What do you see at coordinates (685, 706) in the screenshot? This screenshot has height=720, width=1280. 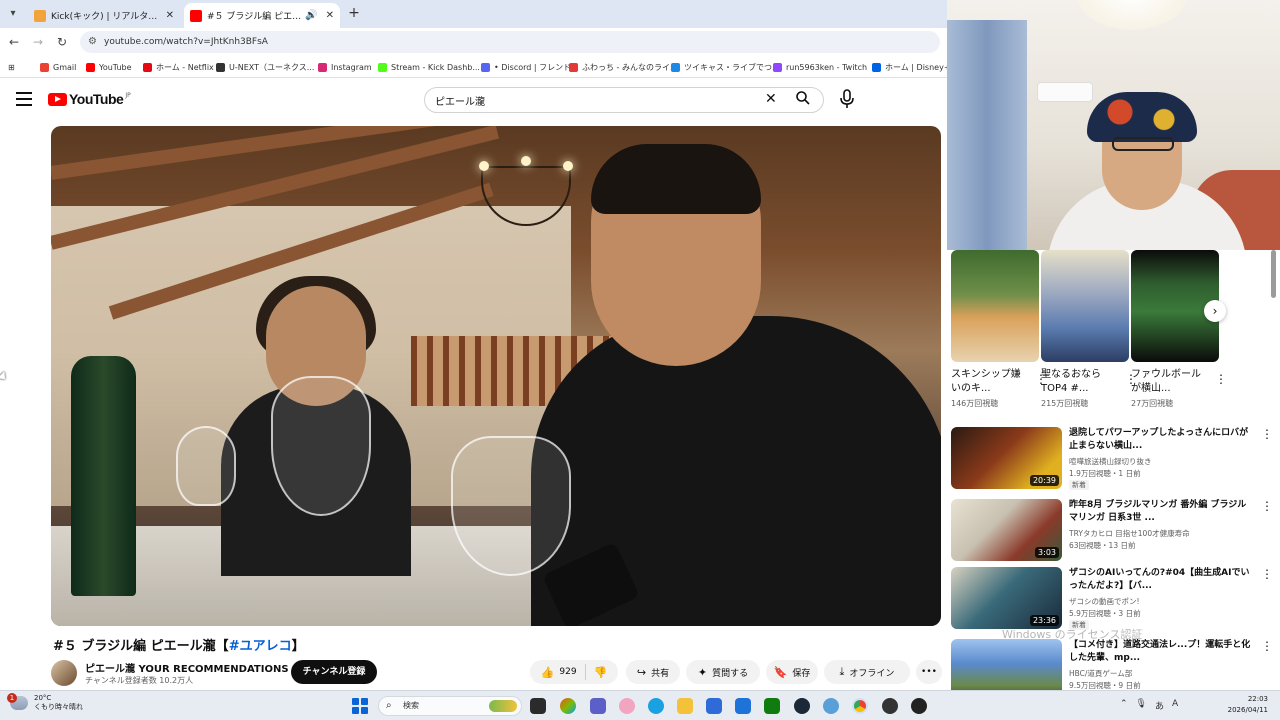 I see `file-explorer-icon` at bounding box center [685, 706].